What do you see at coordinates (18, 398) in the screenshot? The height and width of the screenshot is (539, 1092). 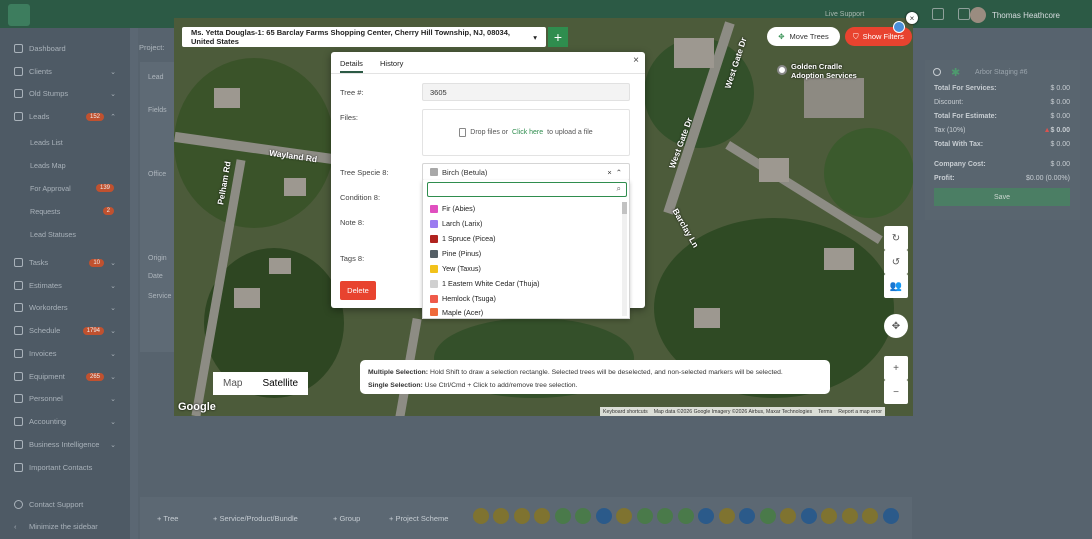 I see `person-icon` at bounding box center [18, 398].